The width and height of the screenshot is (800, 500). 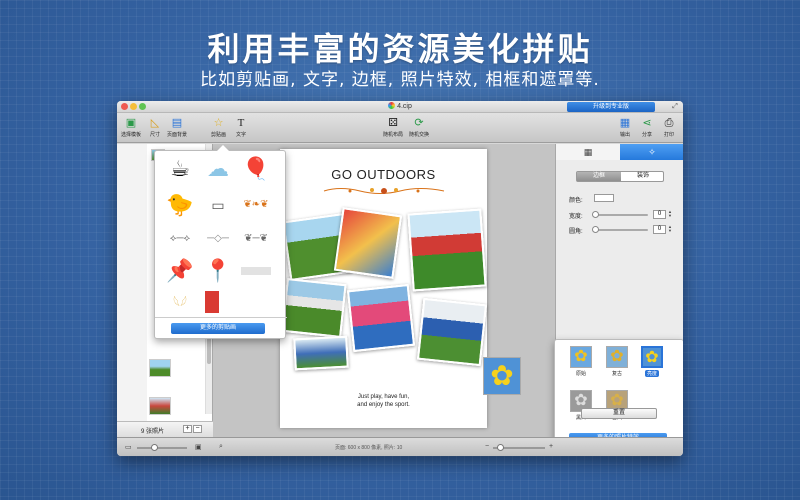 I want to click on photo-list-footer: 9 张照片 + −, so click(x=165, y=429).